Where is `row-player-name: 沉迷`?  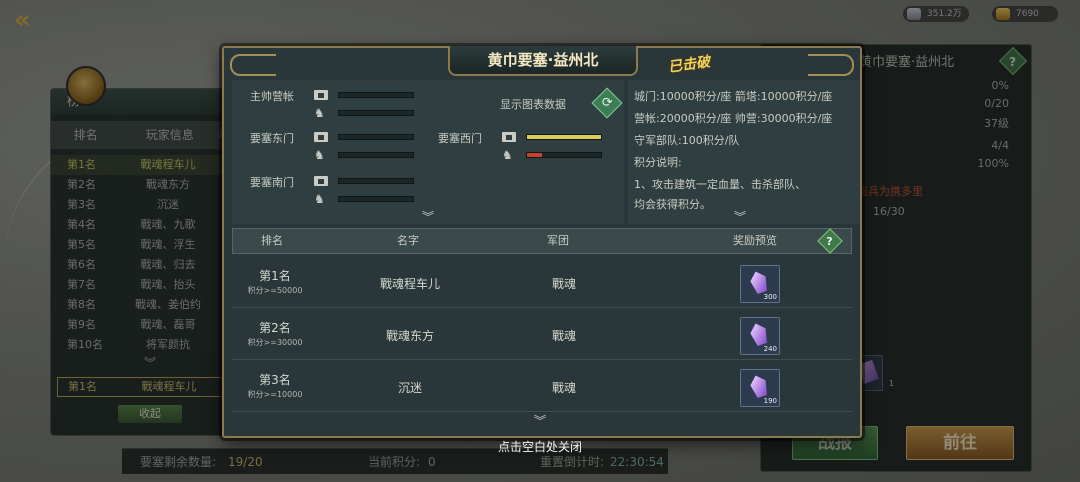 row-player-name: 沉迷 is located at coordinates (409, 388).